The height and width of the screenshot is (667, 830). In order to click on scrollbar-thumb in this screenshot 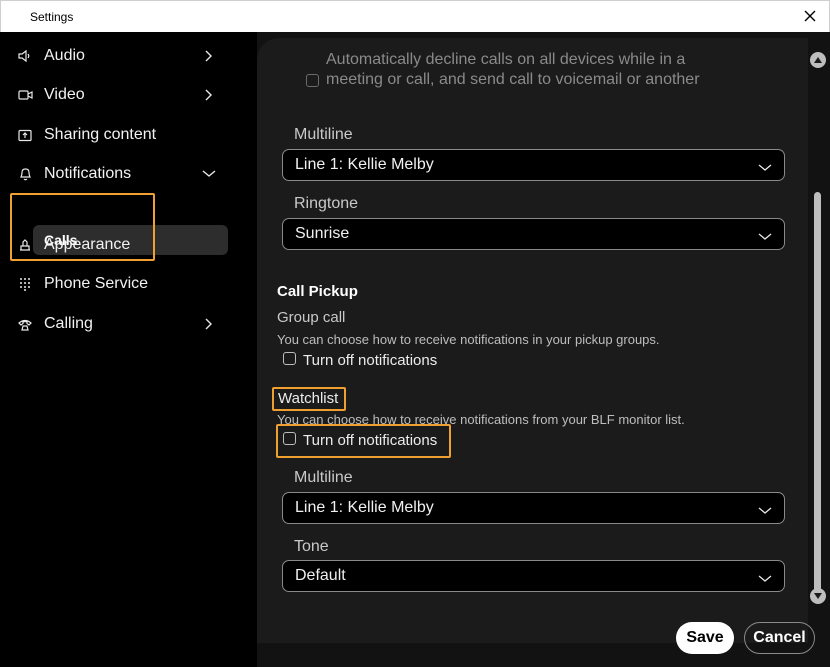, I will do `click(817, 393)`.